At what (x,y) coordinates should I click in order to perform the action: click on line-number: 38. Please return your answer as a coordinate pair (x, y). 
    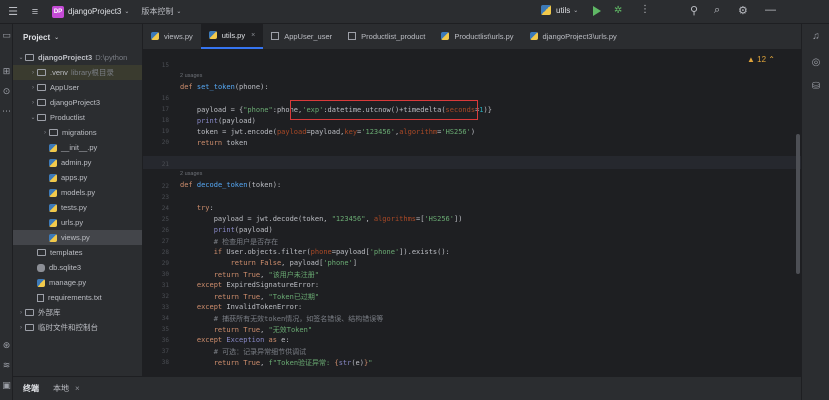
    Looking at the image, I should click on (165, 362).